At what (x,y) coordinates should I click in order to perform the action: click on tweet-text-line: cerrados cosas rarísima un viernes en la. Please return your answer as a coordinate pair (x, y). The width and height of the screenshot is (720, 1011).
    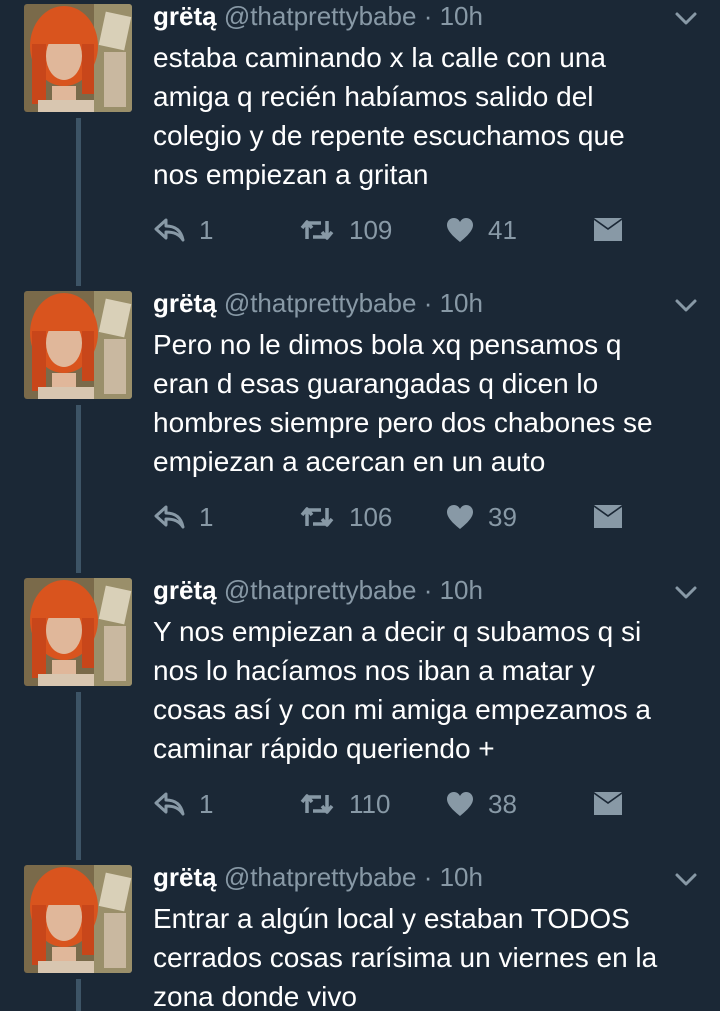
    Looking at the image, I should click on (405, 957).